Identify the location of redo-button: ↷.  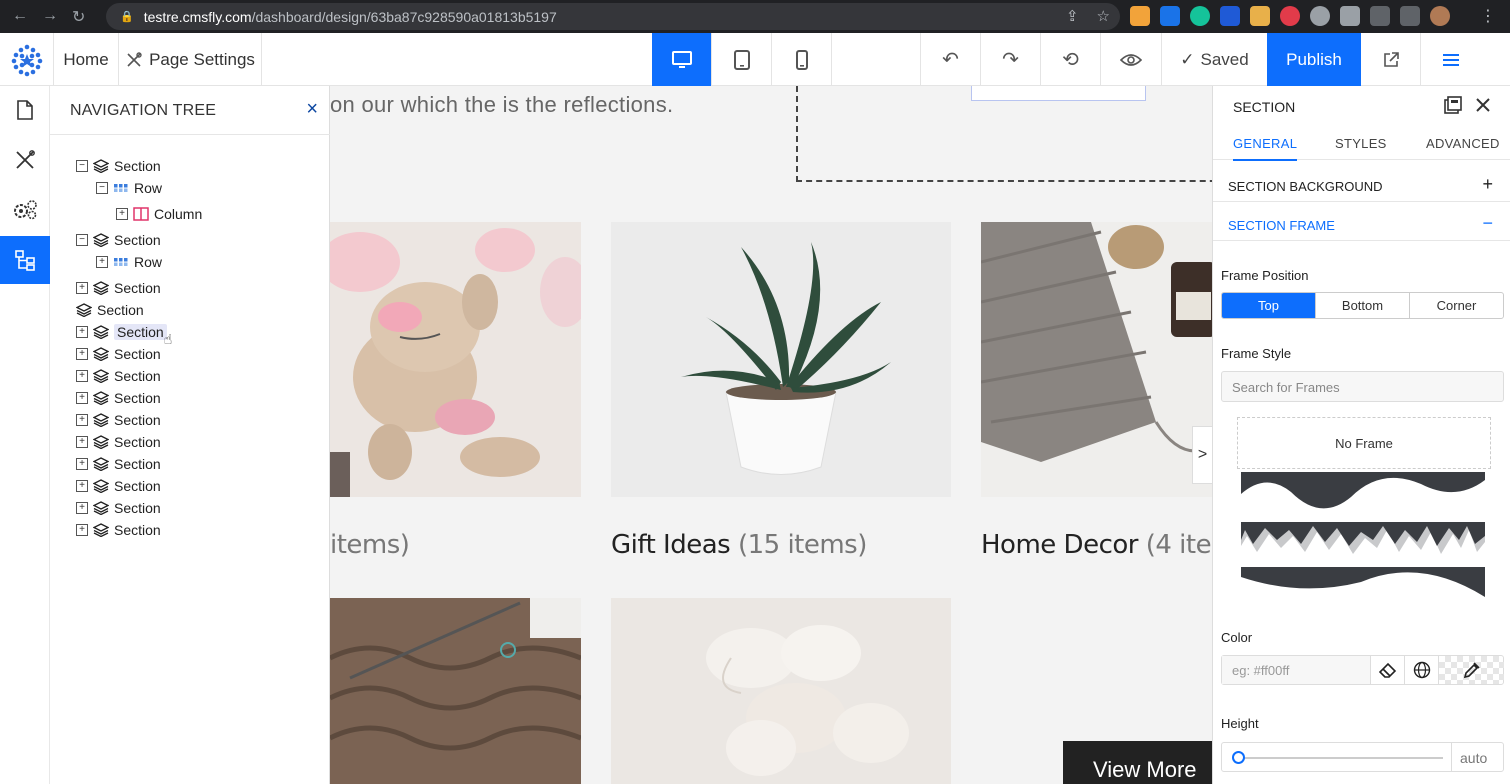
(1010, 59).